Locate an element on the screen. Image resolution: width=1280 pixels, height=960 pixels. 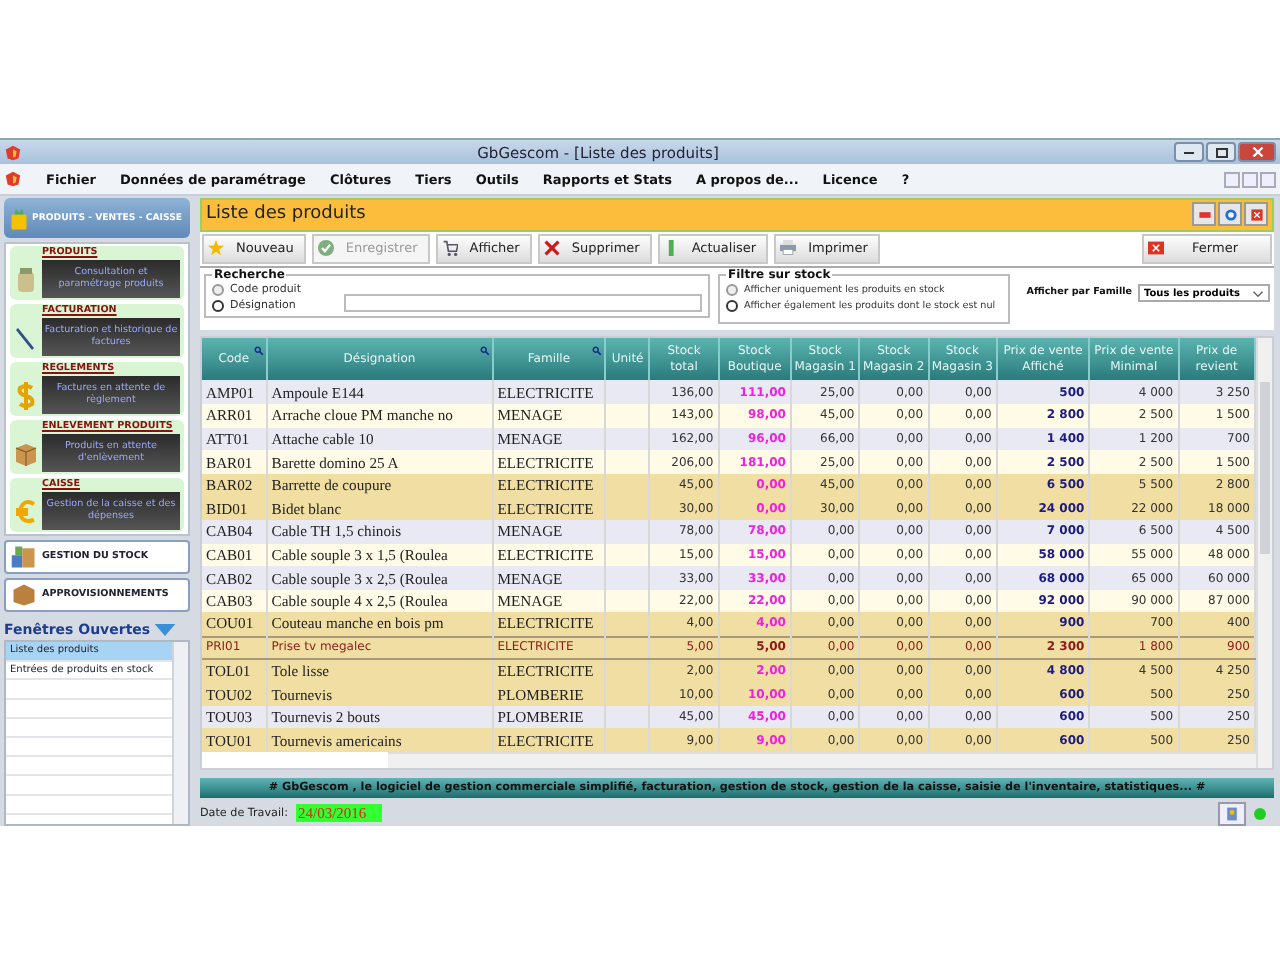
refresh-icon is located at coordinates (1230, 214).